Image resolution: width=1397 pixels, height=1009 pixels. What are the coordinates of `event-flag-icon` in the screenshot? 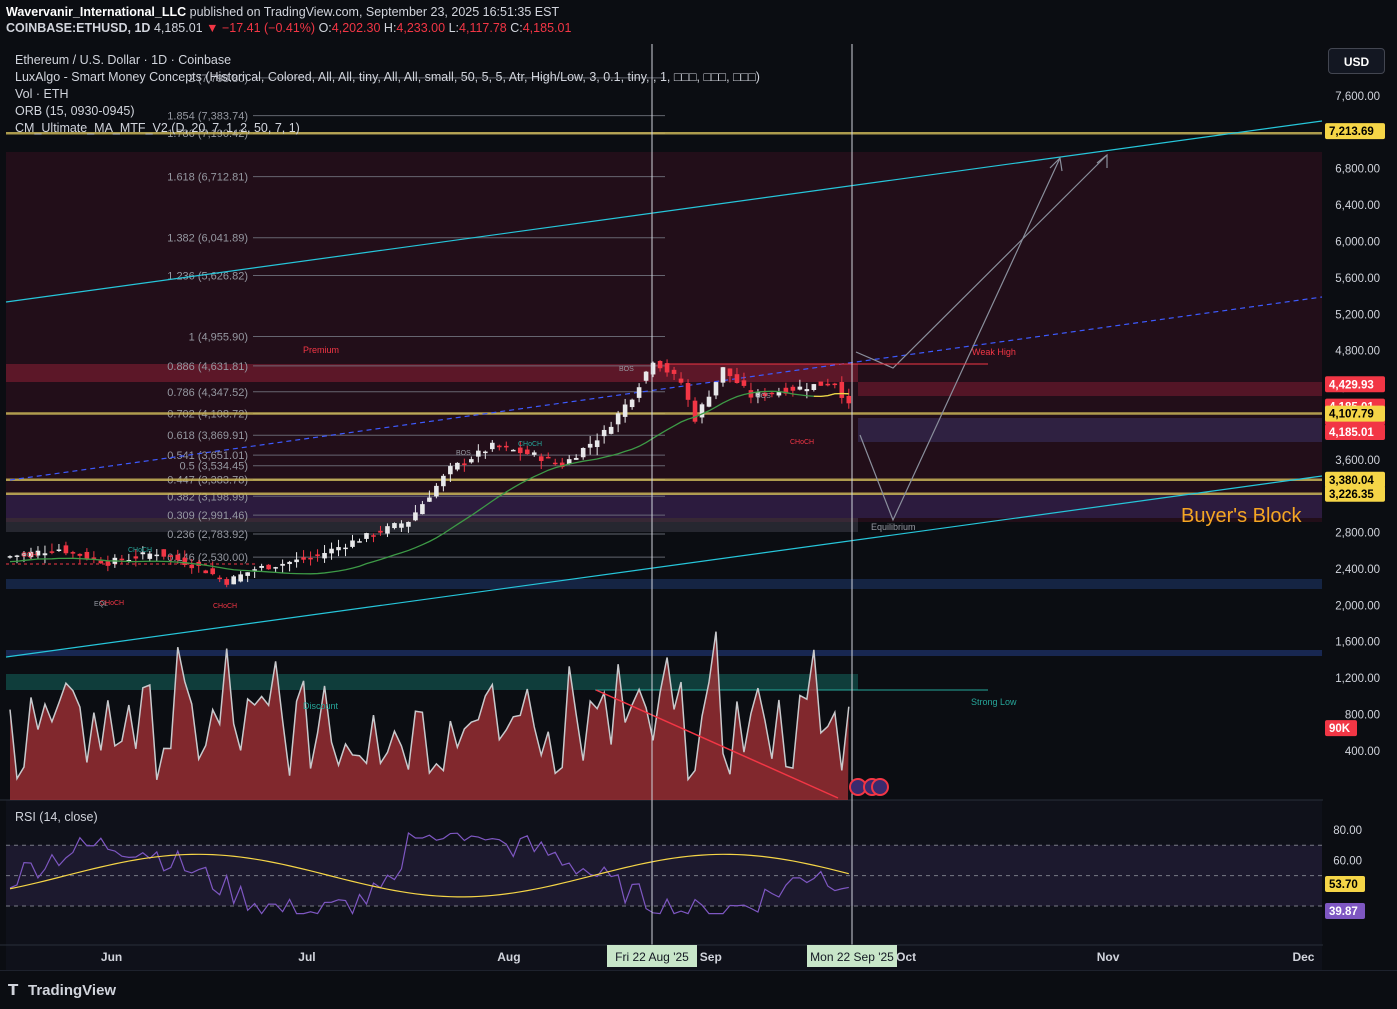 It's located at (880, 787).